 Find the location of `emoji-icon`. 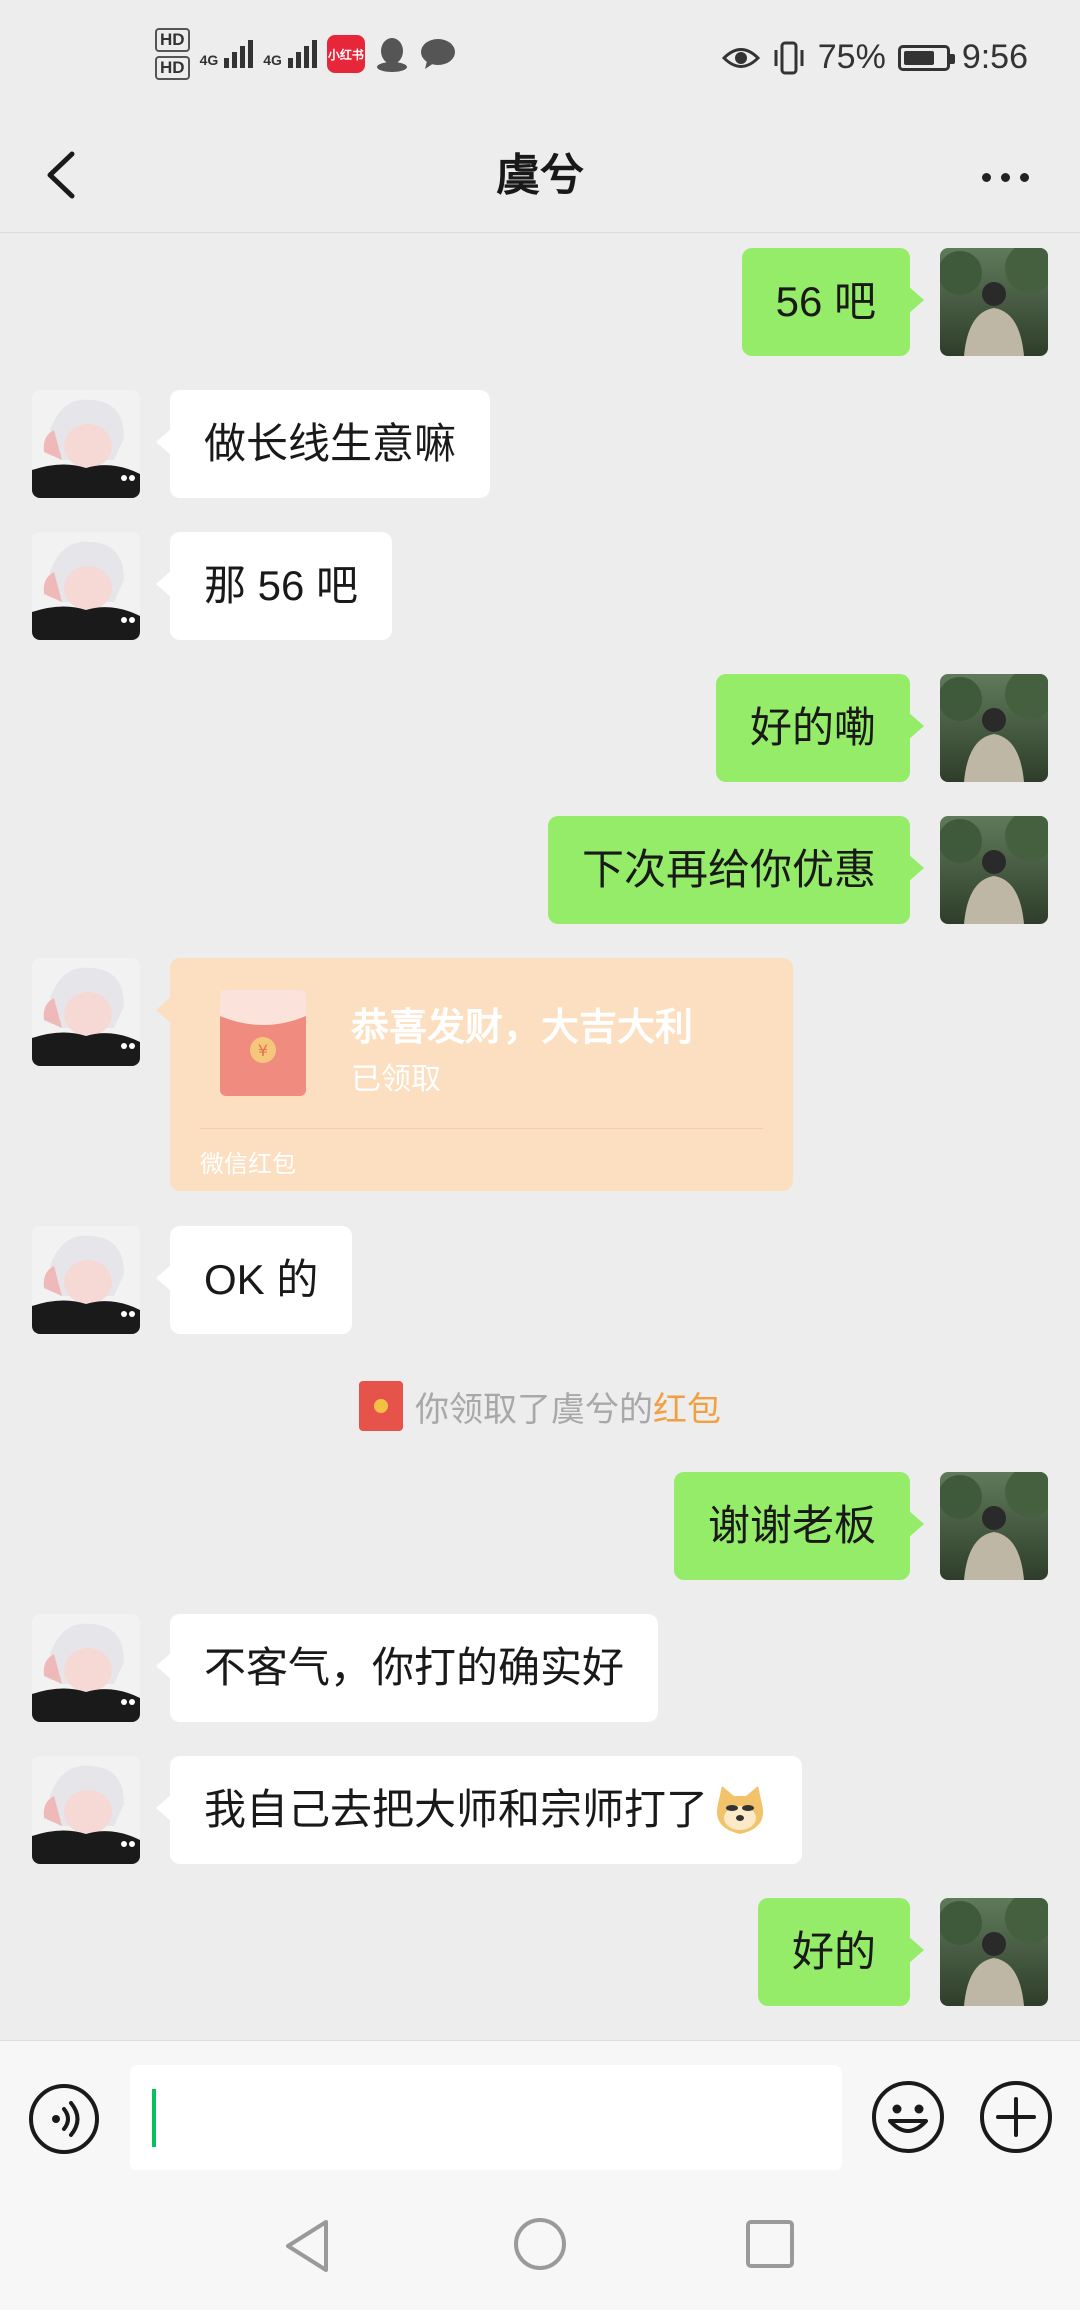

emoji-icon is located at coordinates (908, 2117).